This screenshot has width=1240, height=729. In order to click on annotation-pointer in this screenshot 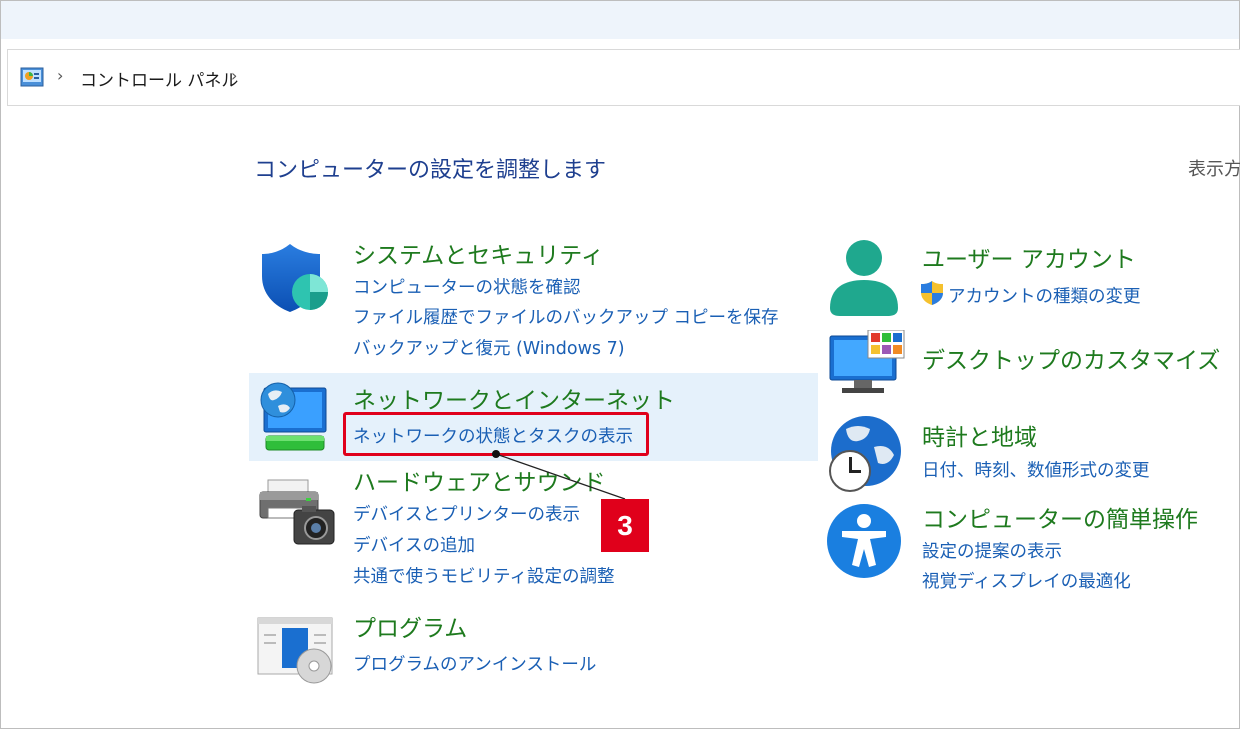, I will do `click(559, 475)`.